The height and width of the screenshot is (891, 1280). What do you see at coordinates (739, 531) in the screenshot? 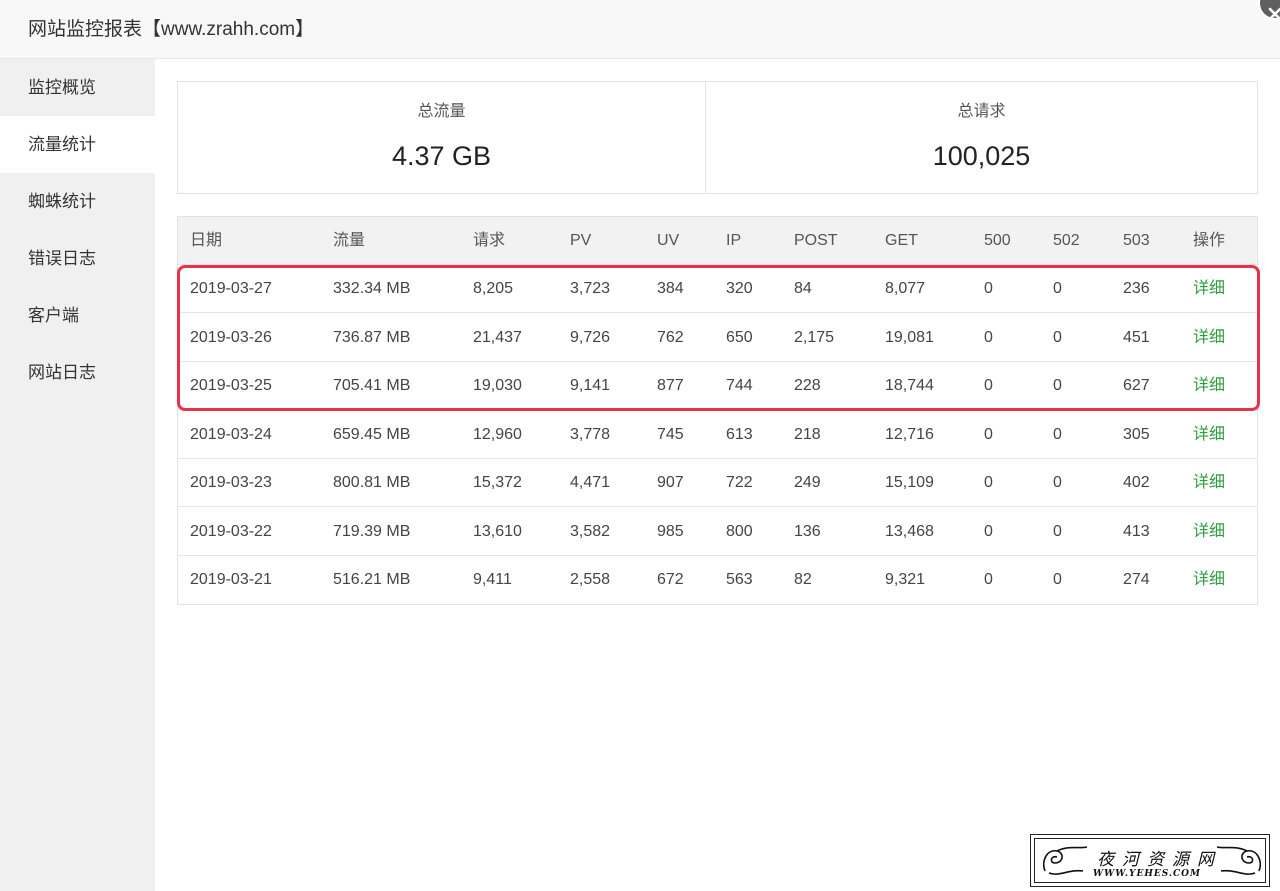
I see `cell-ip: 800` at bounding box center [739, 531].